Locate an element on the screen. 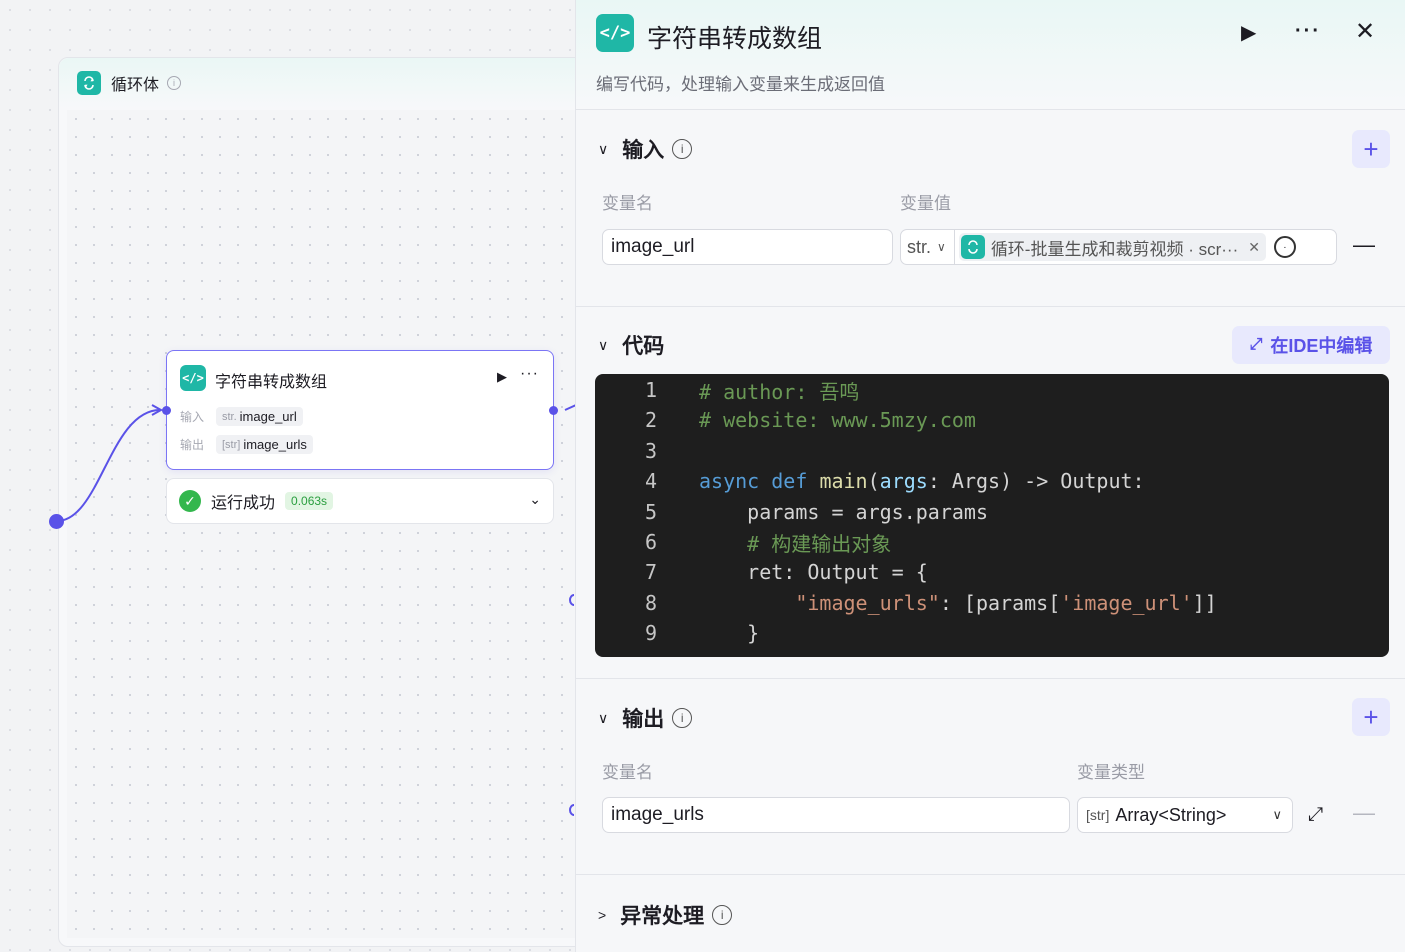 The width and height of the screenshot is (1405, 952). line-number: 6 is located at coordinates (650, 542).